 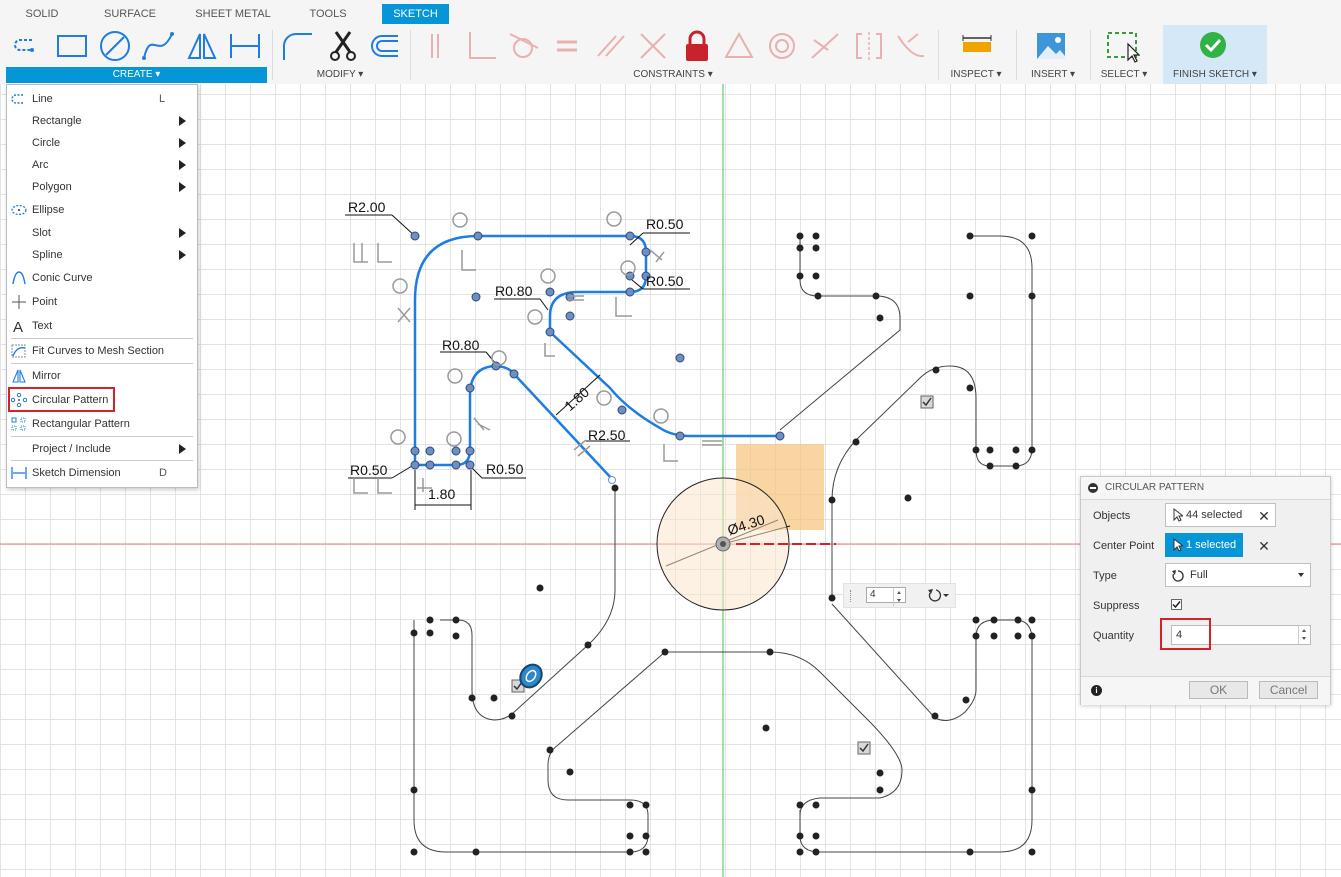 What do you see at coordinates (596, 357) in the screenshot?
I see `selected-sketch-profile` at bounding box center [596, 357].